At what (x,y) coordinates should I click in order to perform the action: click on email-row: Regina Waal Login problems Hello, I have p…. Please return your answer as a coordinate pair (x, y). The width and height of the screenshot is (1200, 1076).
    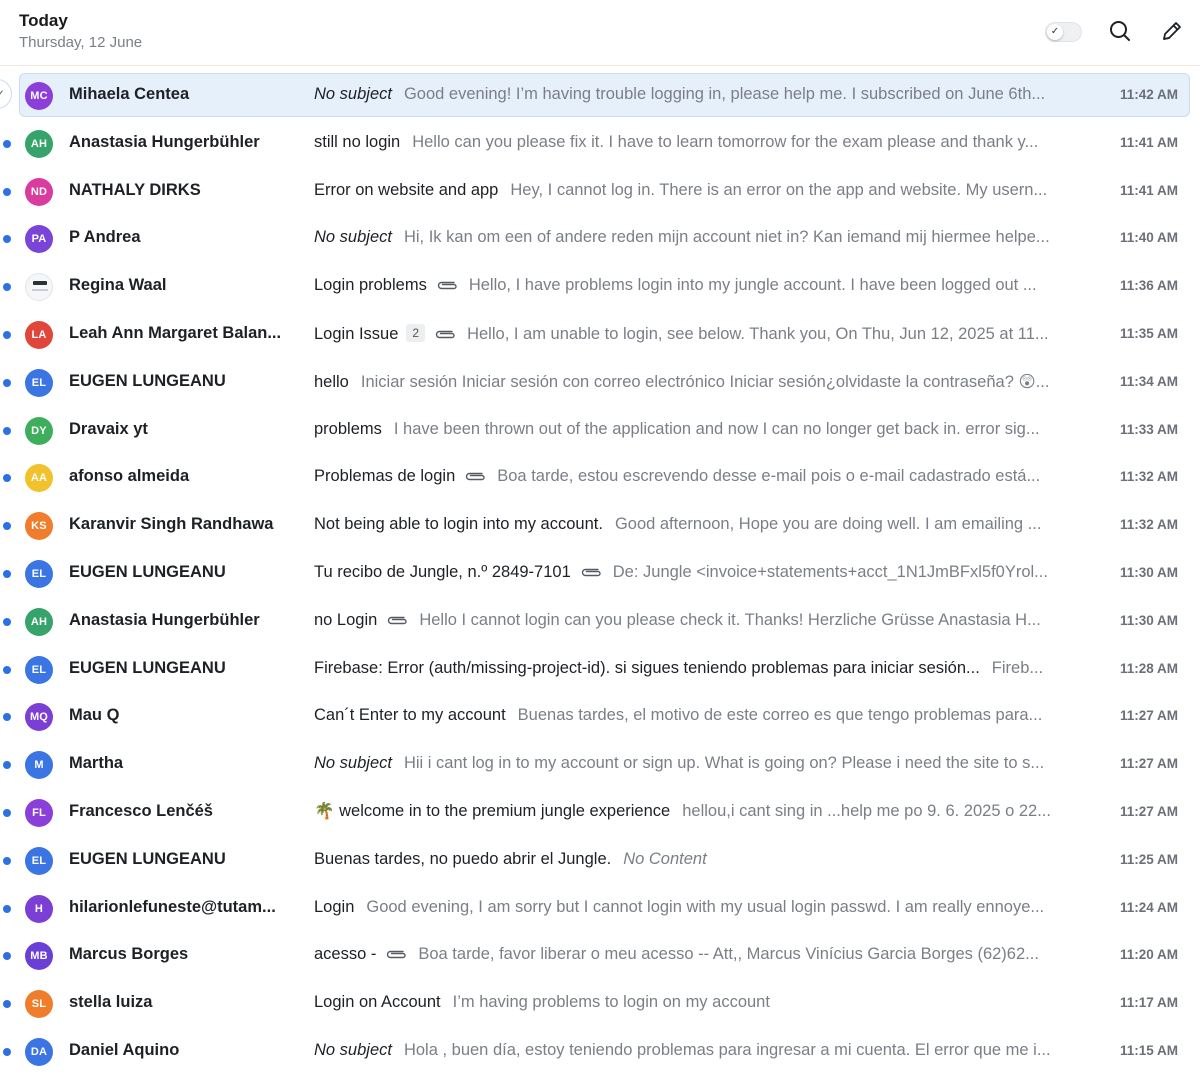
    Looking at the image, I should click on (600, 287).